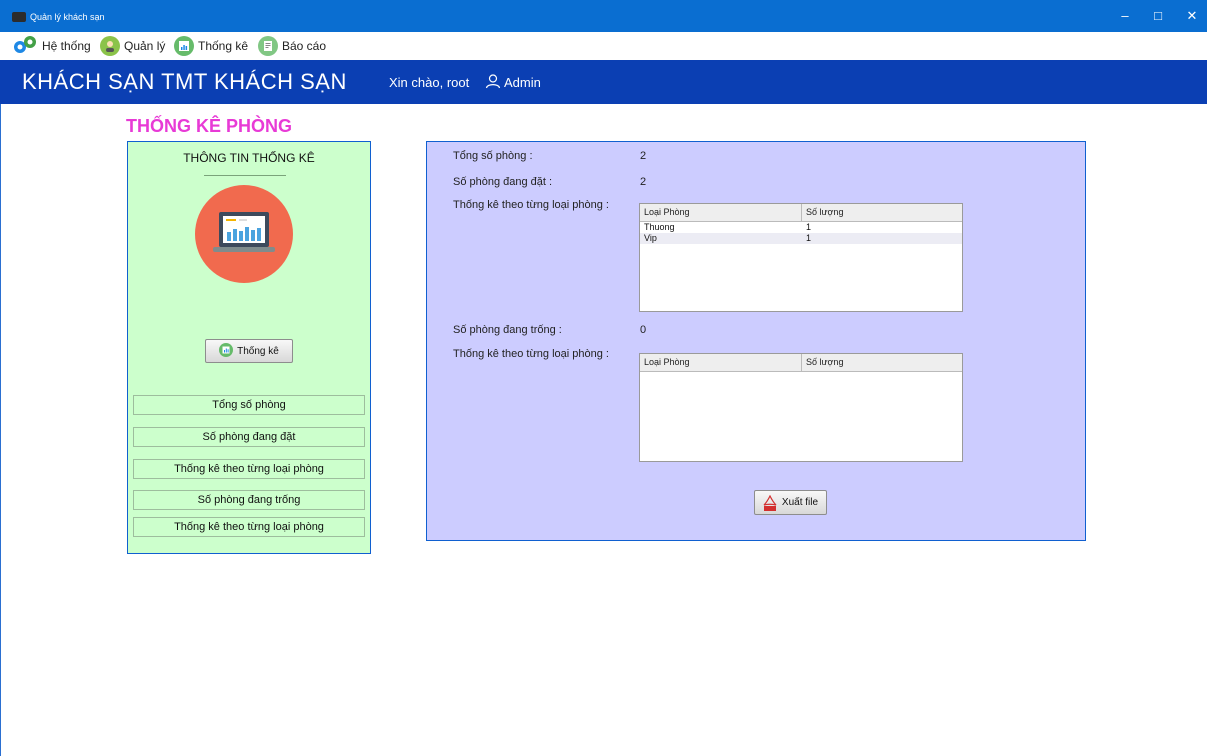 The image size is (1207, 756). What do you see at coordinates (184, 81) in the screenshot?
I see `hotel-name: KHÁCH SẠN TMT KHÁCH SẠN` at bounding box center [184, 81].